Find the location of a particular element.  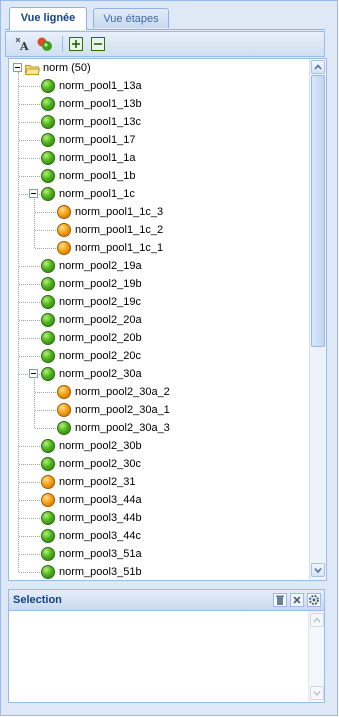

tree-node: norm_pool2_19b is located at coordinates (154, 284).